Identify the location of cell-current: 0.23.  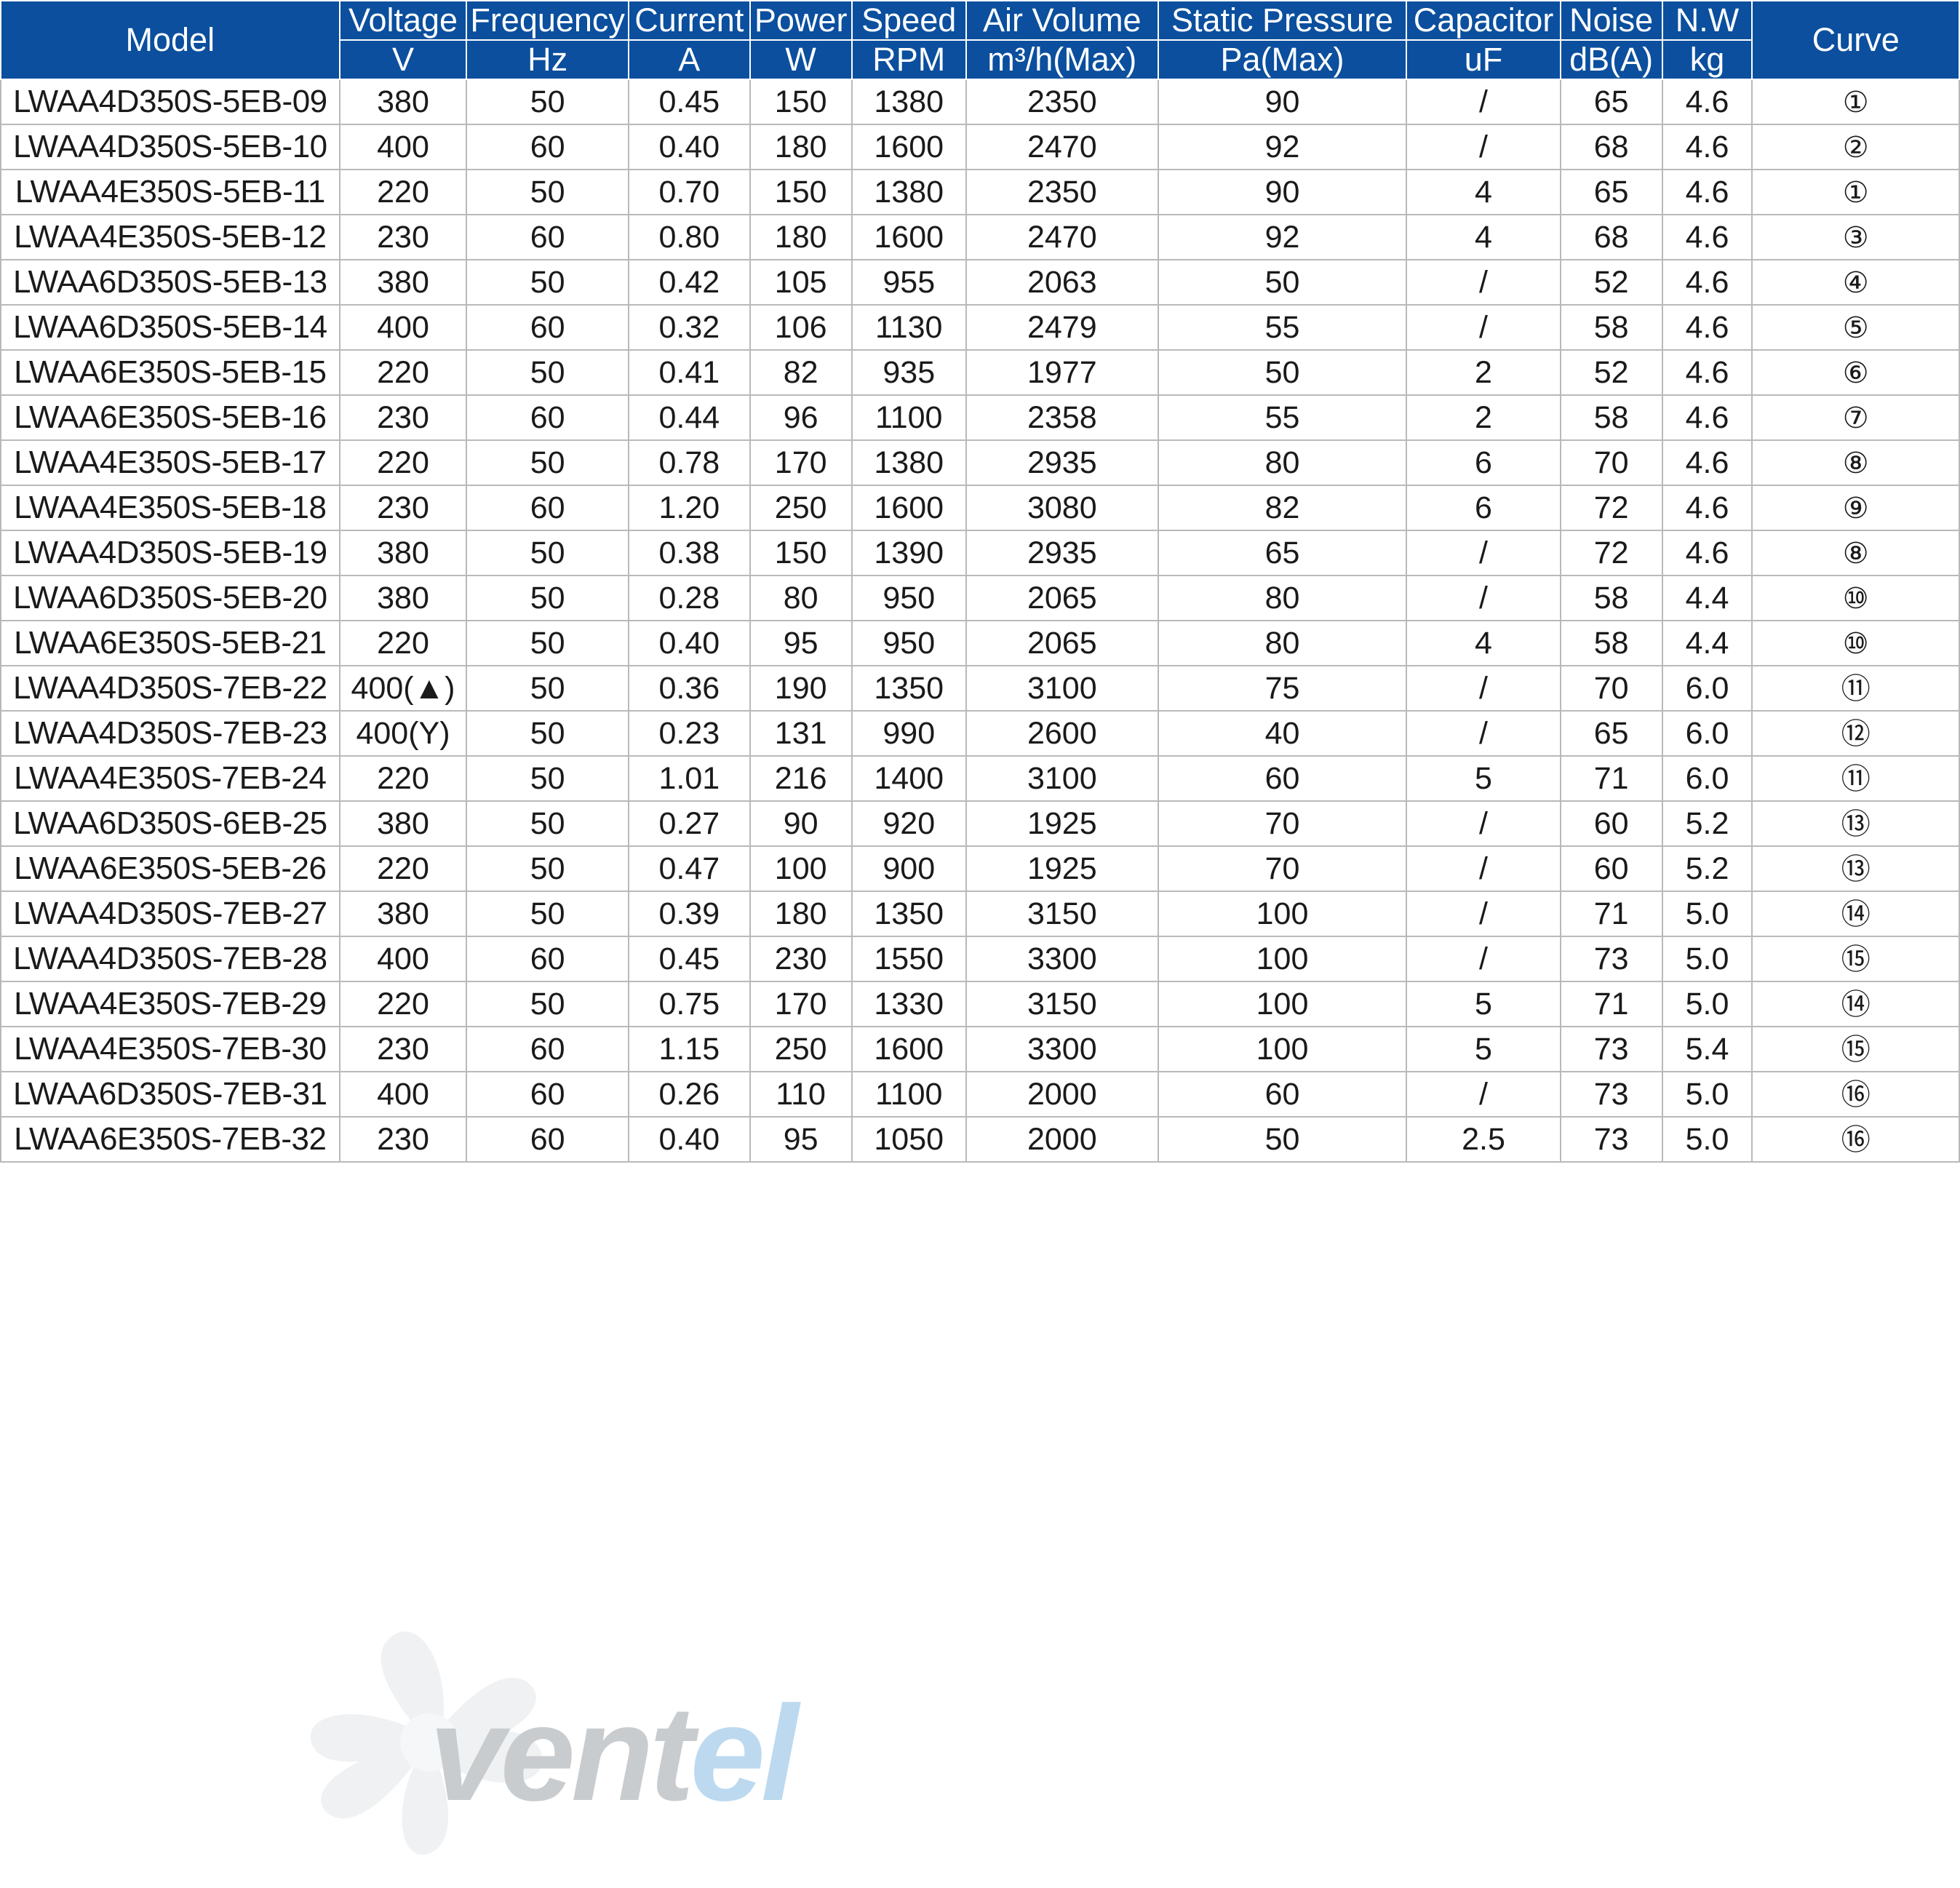
(689, 733).